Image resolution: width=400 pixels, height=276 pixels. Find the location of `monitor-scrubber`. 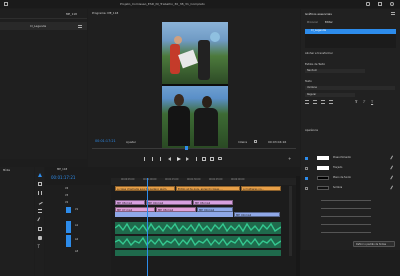

monitor-scrubber is located at coordinates (194, 148).